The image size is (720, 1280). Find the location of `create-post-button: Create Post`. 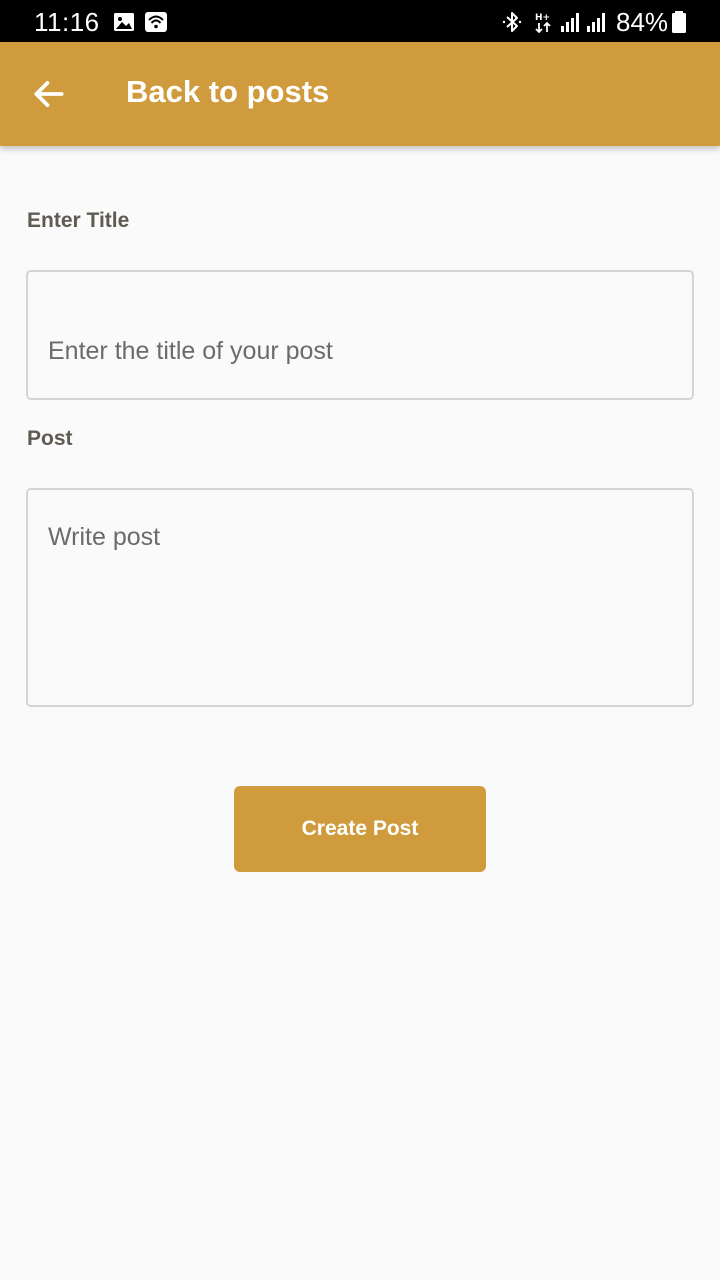

create-post-button: Create Post is located at coordinates (360, 829).